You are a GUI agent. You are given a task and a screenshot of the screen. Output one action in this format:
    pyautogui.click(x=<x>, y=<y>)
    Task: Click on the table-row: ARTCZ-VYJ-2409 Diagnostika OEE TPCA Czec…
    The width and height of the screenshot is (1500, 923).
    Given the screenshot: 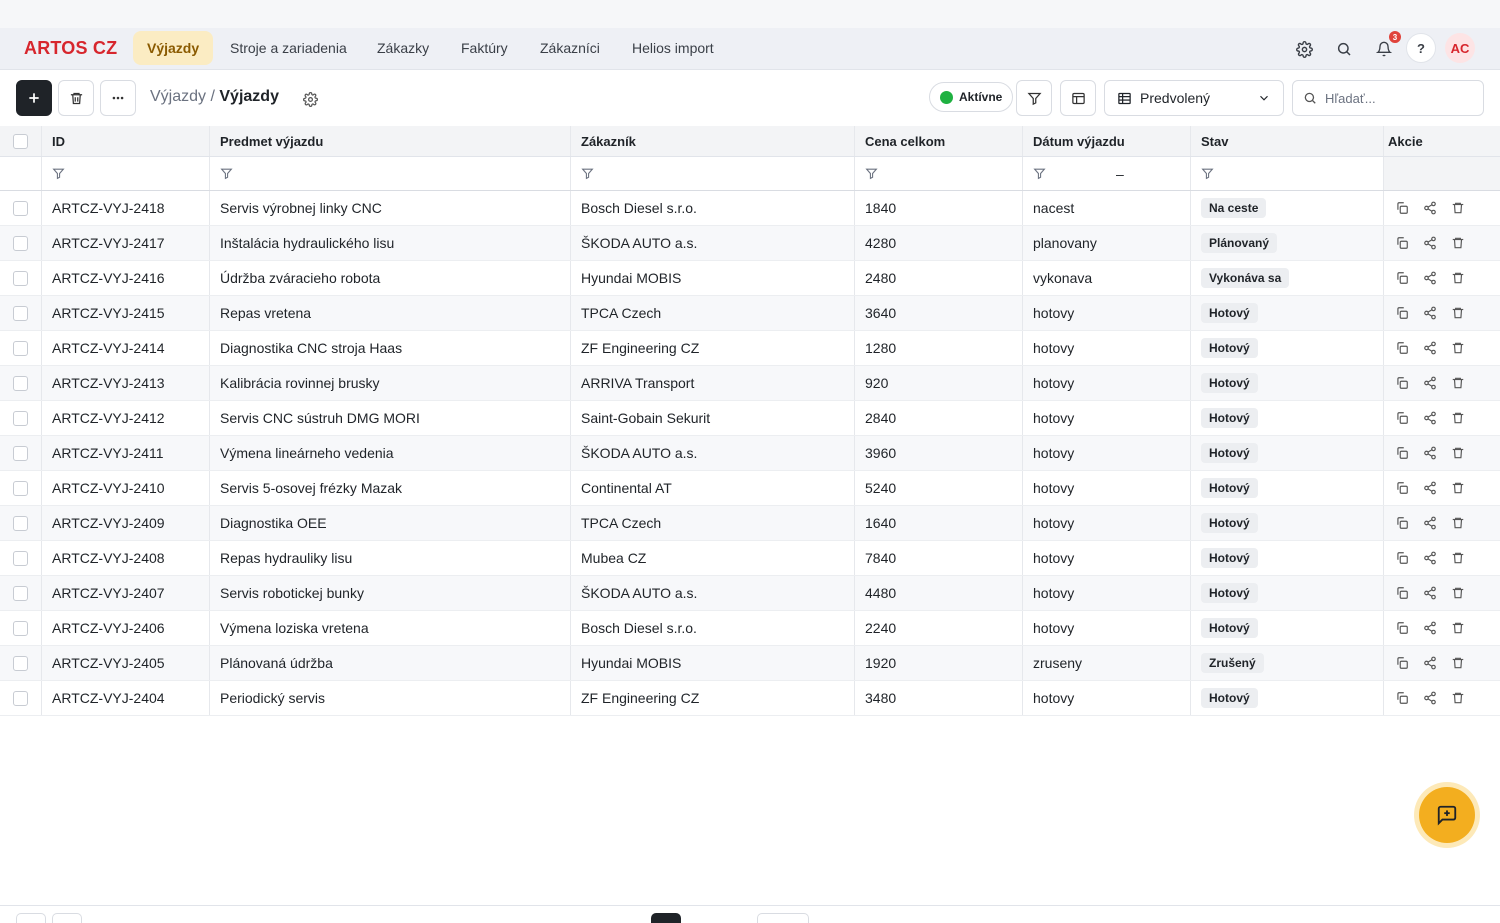 What is the action you would take?
    pyautogui.click(x=750, y=523)
    